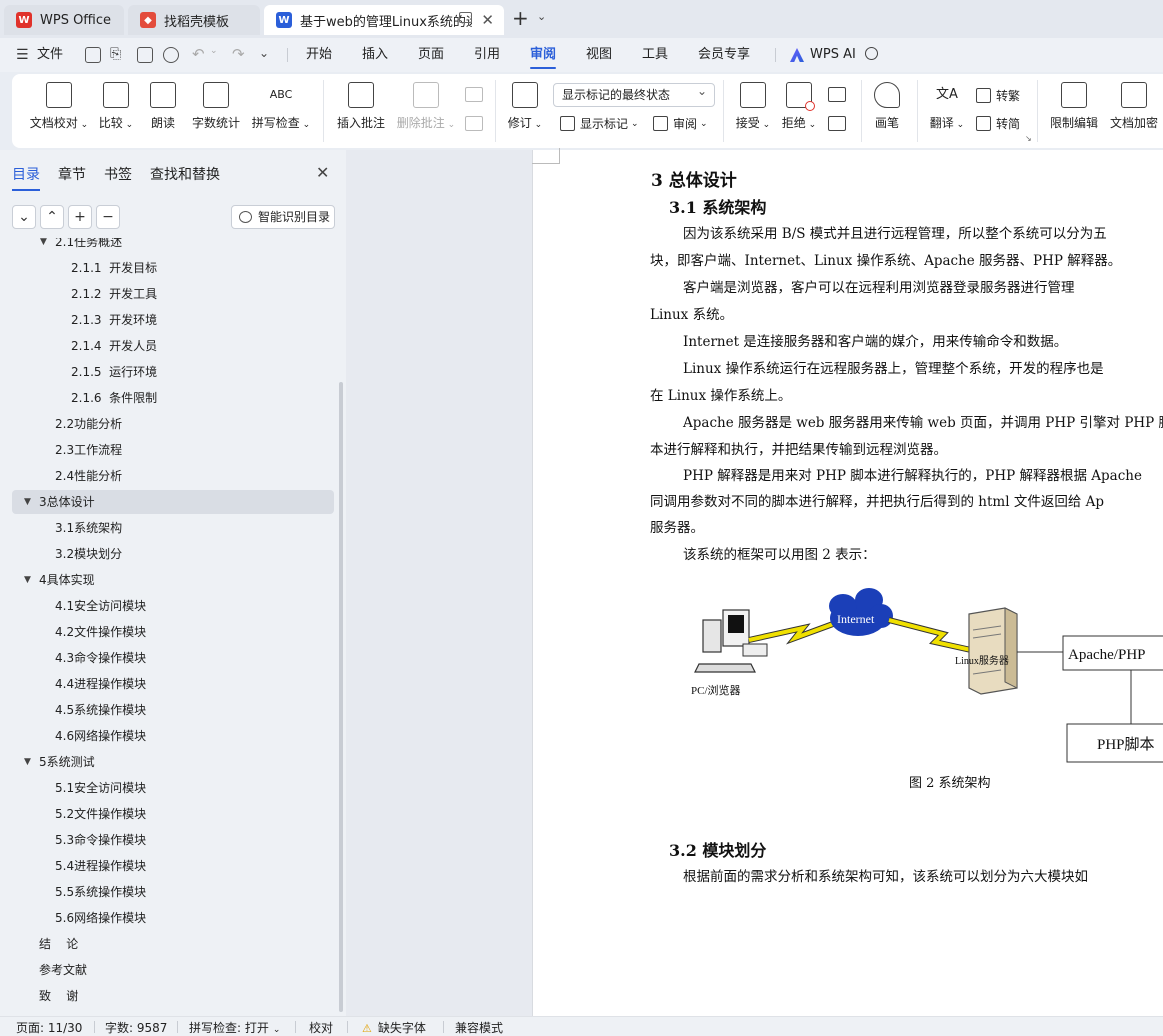  Describe the element at coordinates (173, 554) in the screenshot. I see `toc-item: 3.2模块划分` at that location.